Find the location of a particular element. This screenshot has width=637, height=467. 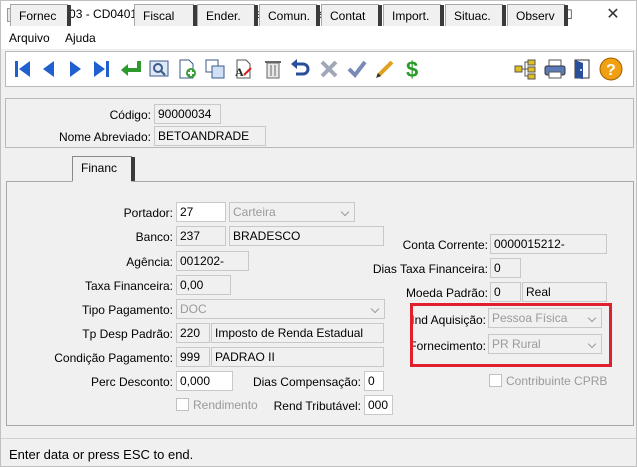

copy-record-icon is located at coordinates (215, 69).